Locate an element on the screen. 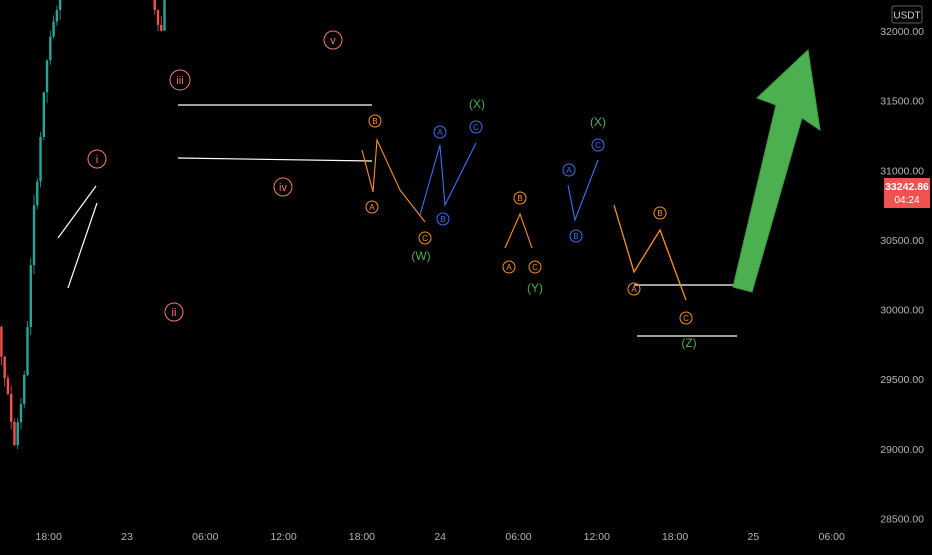 Image resolution: width=932 pixels, height=555 pixels. countdown-label: 04:24 is located at coordinates (906, 200).